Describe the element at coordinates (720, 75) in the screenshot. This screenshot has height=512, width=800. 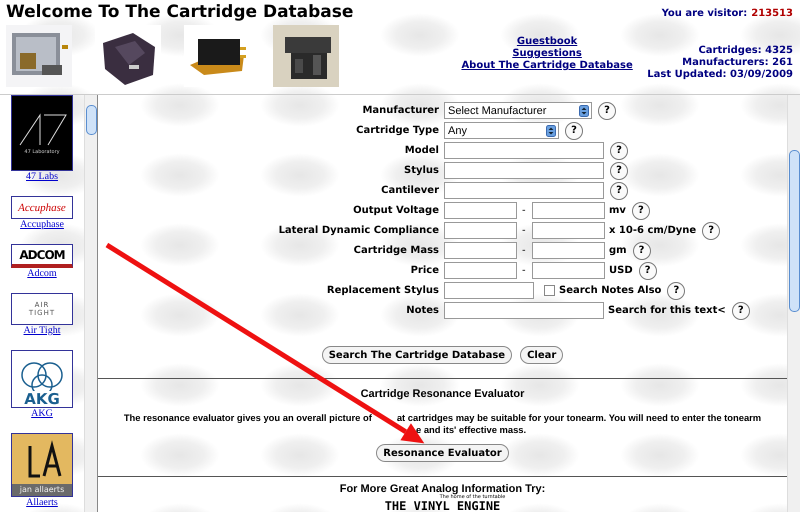
I see `stat-text: Last Updated: 03/09/2009` at that location.